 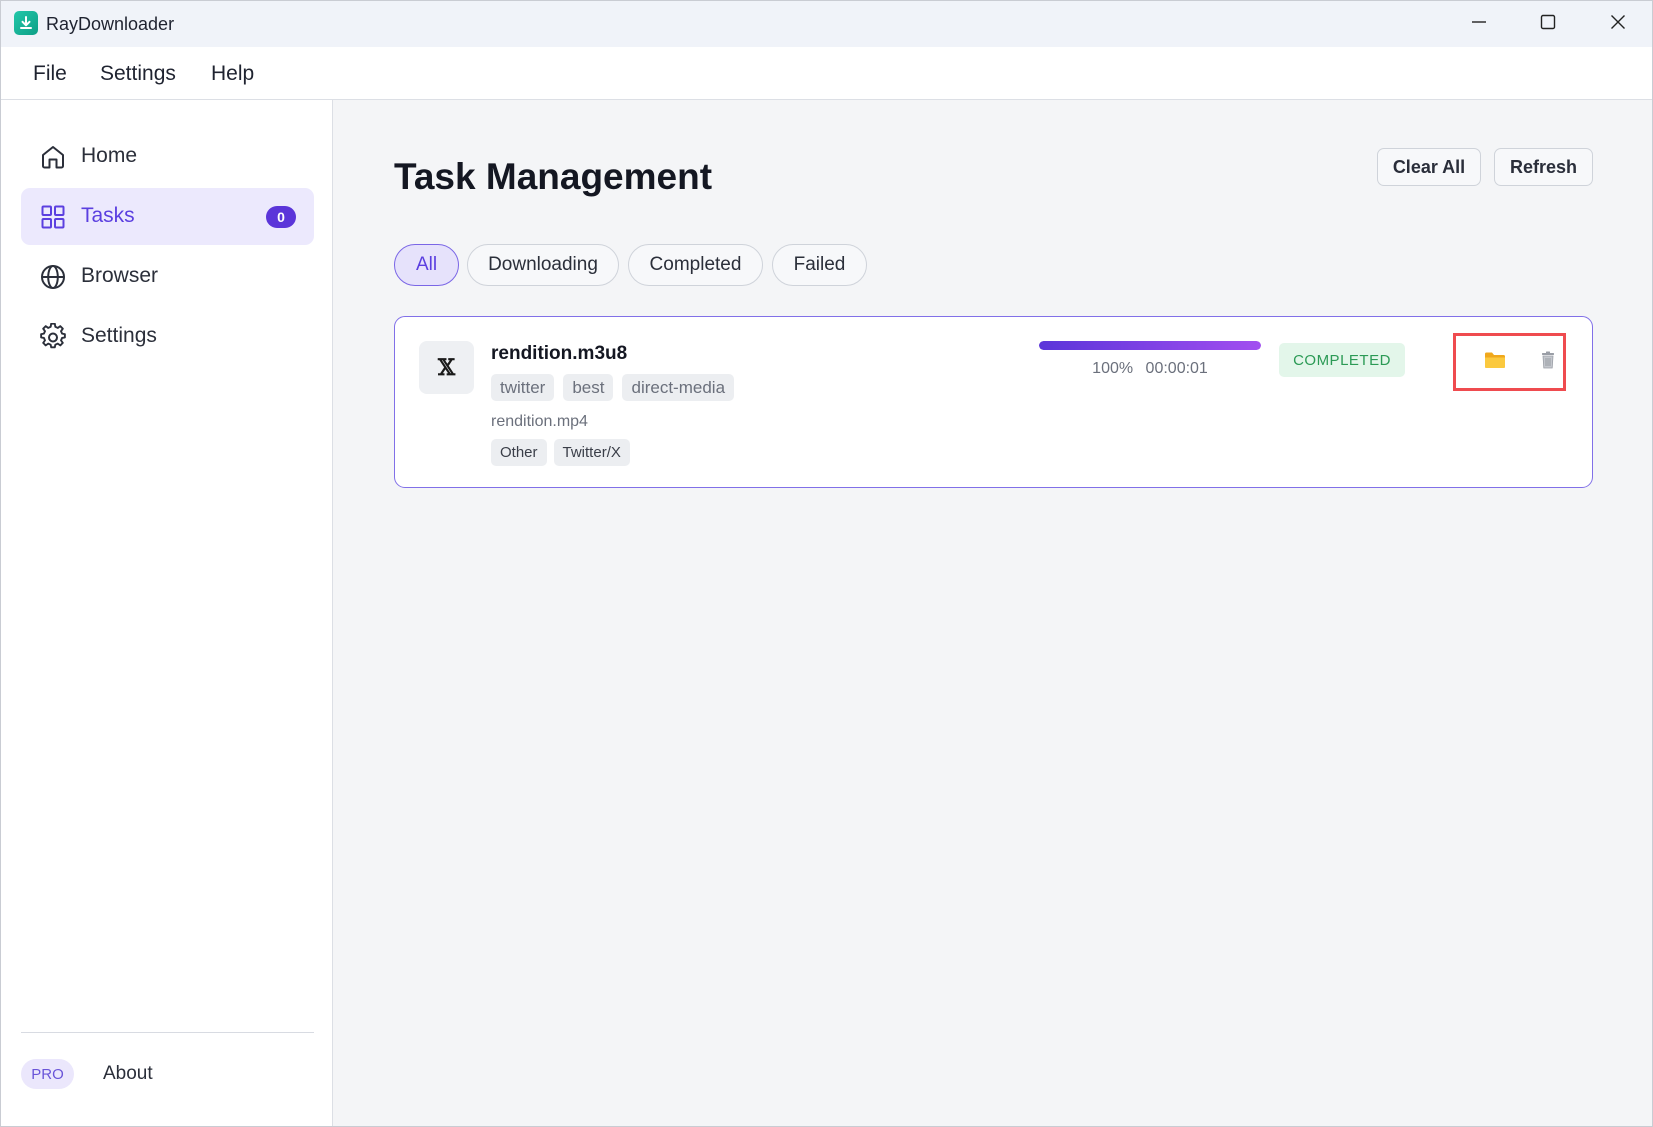 I want to click on progress-percent: 100%, so click(x=1113, y=368).